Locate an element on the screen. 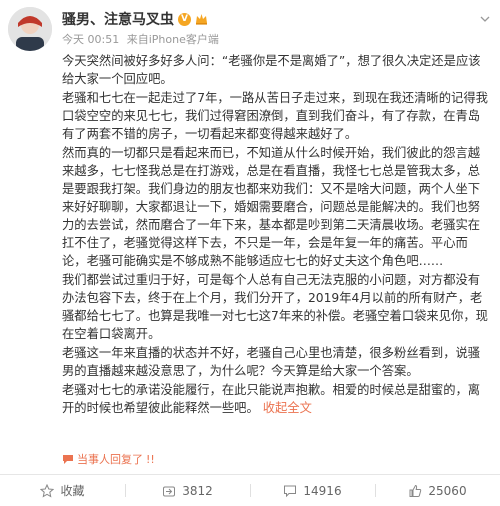 This screenshot has width=500, height=506. collapse-button: 收起全文 is located at coordinates (287, 408).